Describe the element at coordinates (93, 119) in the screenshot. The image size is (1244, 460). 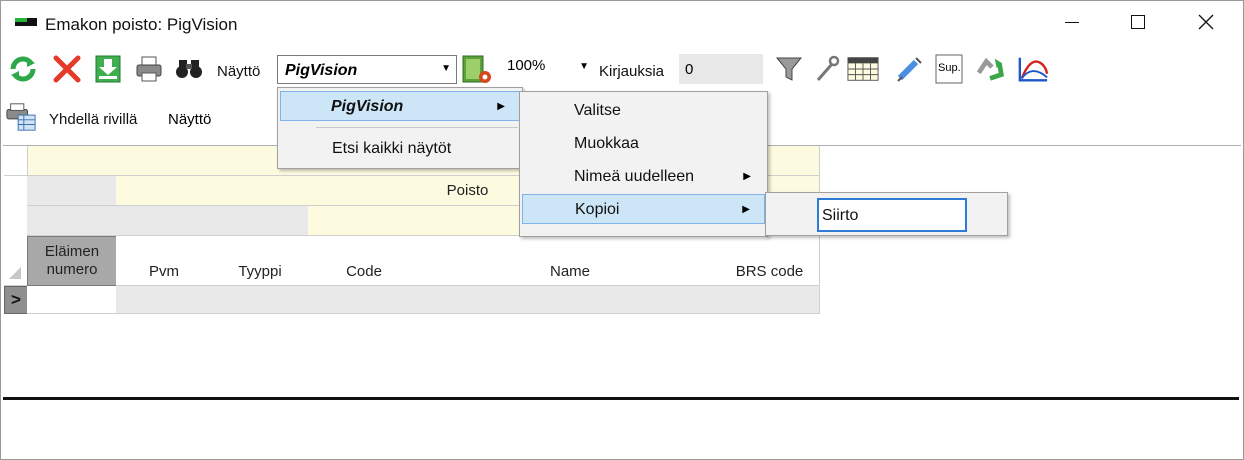
I see `one-row-label: Yhdellä rivillä` at that location.